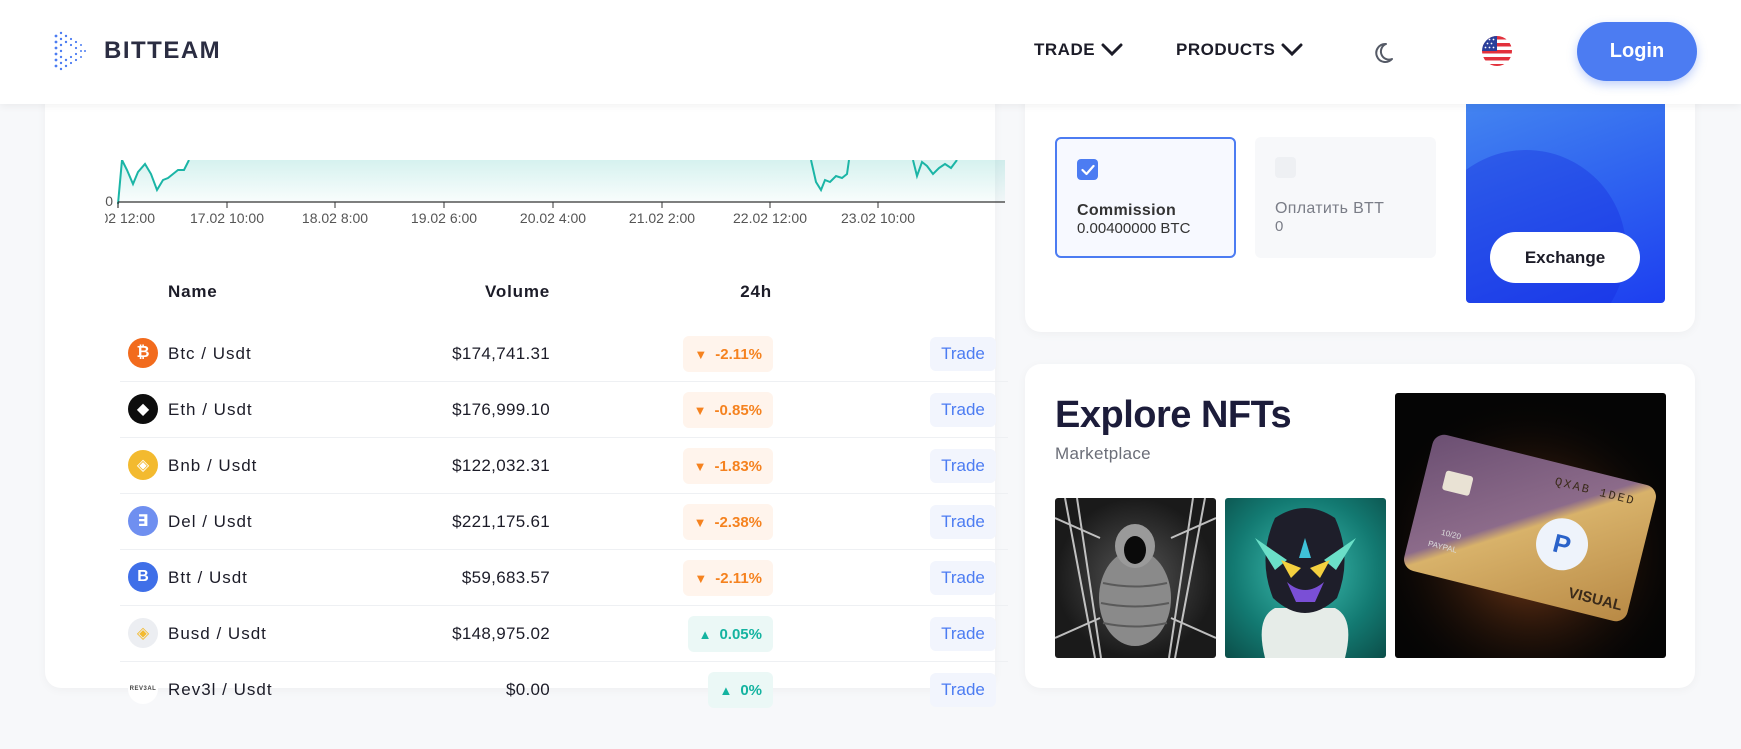 The height and width of the screenshot is (749, 1741). Describe the element at coordinates (527, 689) in the screenshot. I see `pair-volume: $0.00` at that location.